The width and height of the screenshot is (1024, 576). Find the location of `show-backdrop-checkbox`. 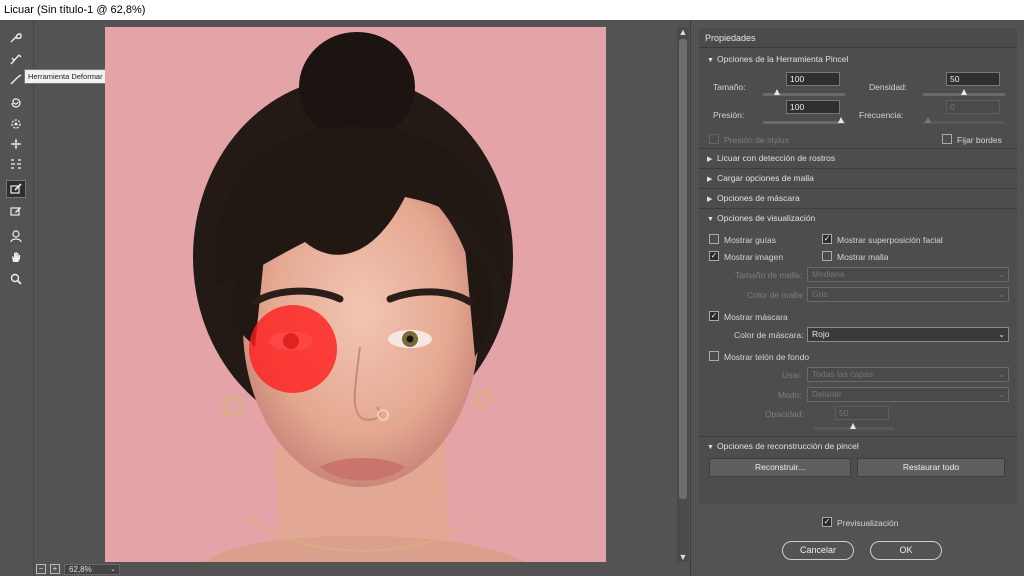

show-backdrop-checkbox is located at coordinates (714, 356).